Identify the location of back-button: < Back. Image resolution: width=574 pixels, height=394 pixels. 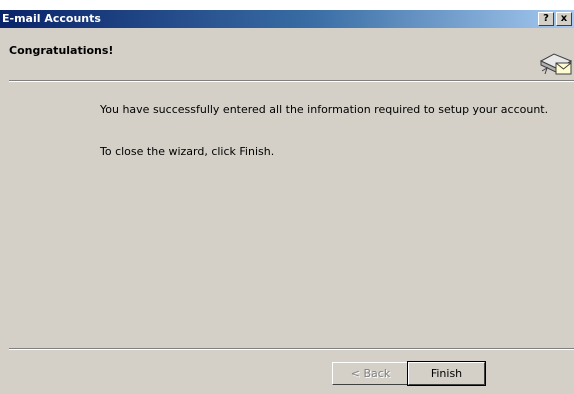
(370, 373).